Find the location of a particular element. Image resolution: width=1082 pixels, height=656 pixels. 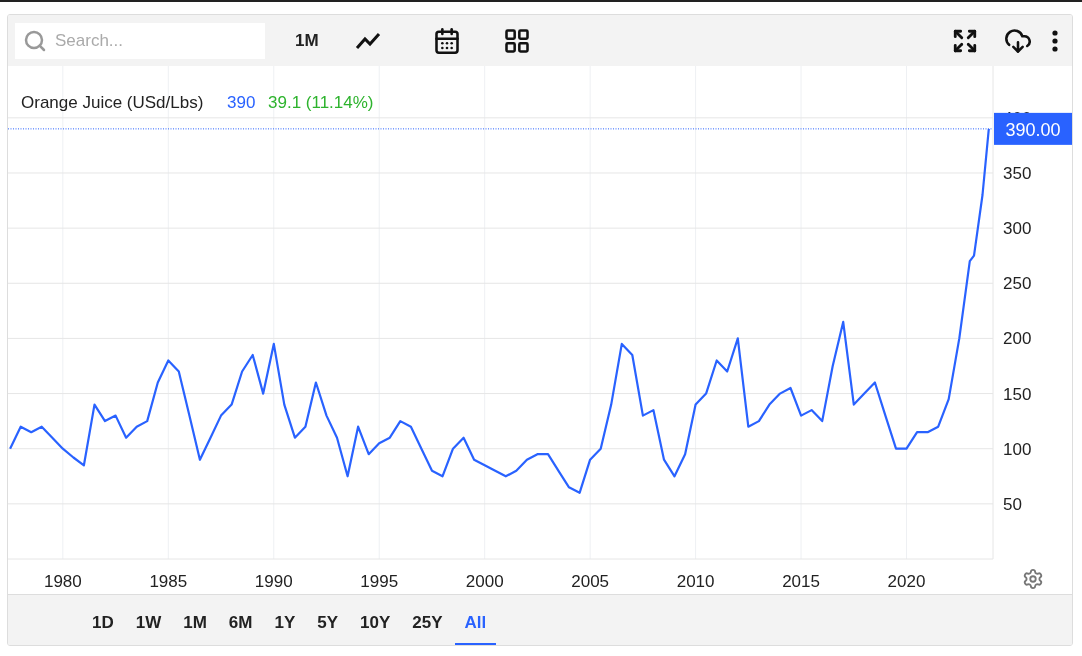

legend-value: 390 is located at coordinates (241, 102).